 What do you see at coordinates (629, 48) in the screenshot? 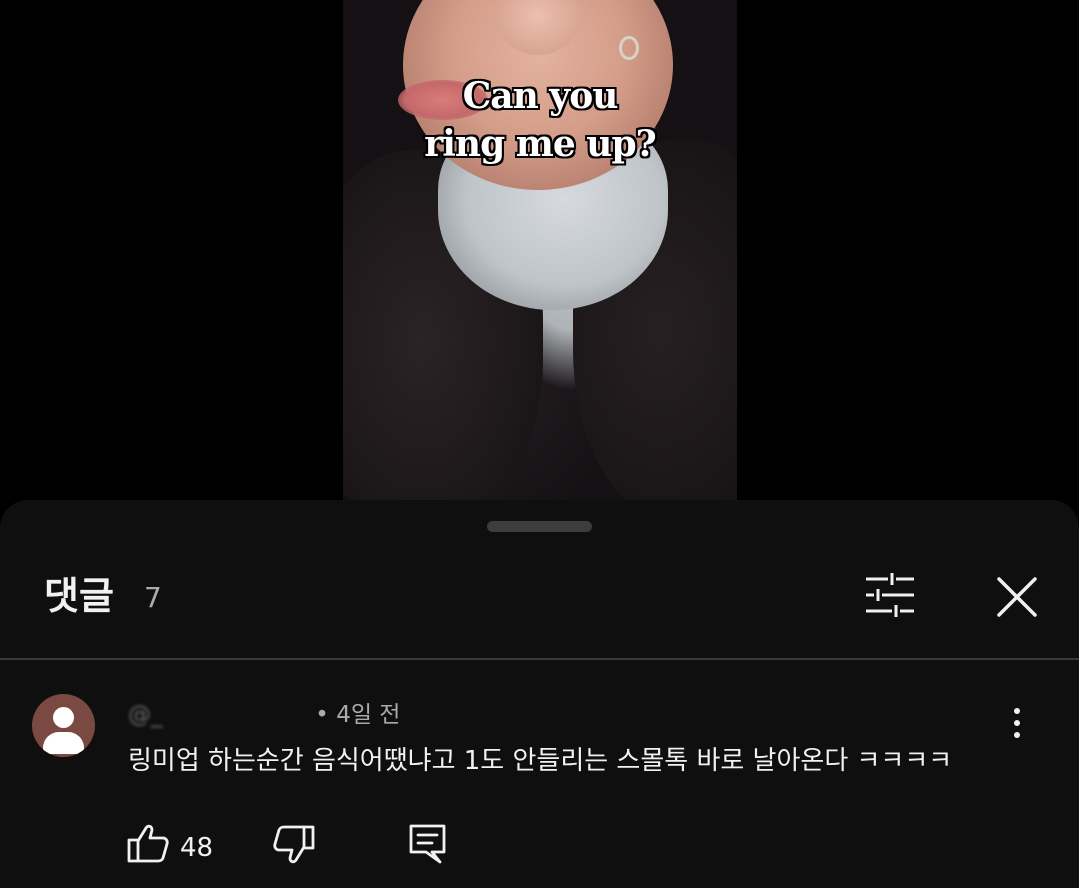
I see `video-frame-earring` at bounding box center [629, 48].